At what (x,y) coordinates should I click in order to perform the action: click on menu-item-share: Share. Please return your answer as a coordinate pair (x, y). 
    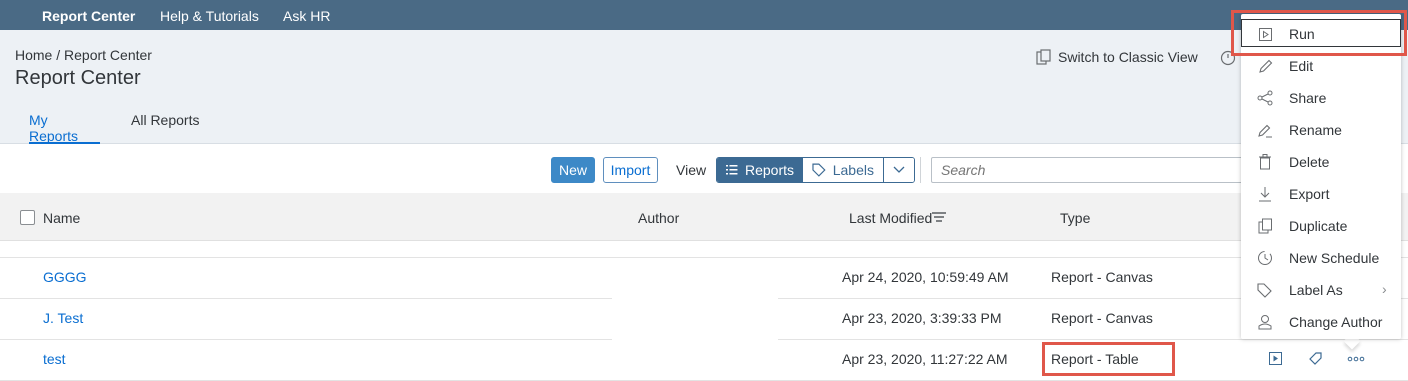
    Looking at the image, I should click on (1321, 98).